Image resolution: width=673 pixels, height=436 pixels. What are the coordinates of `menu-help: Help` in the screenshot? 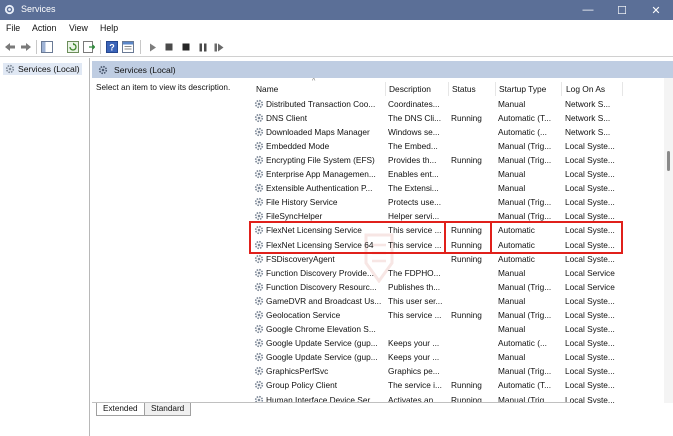 It's located at (109, 28).